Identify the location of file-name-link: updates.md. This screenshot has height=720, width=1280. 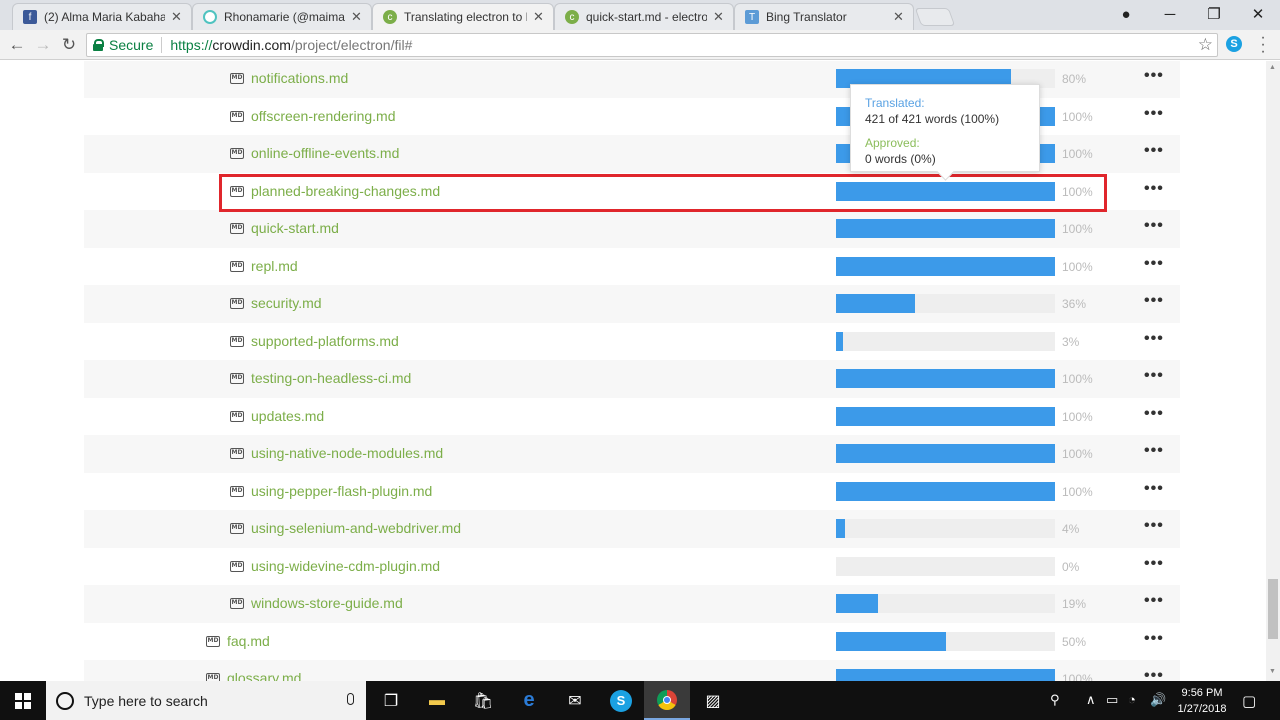
(287, 416).